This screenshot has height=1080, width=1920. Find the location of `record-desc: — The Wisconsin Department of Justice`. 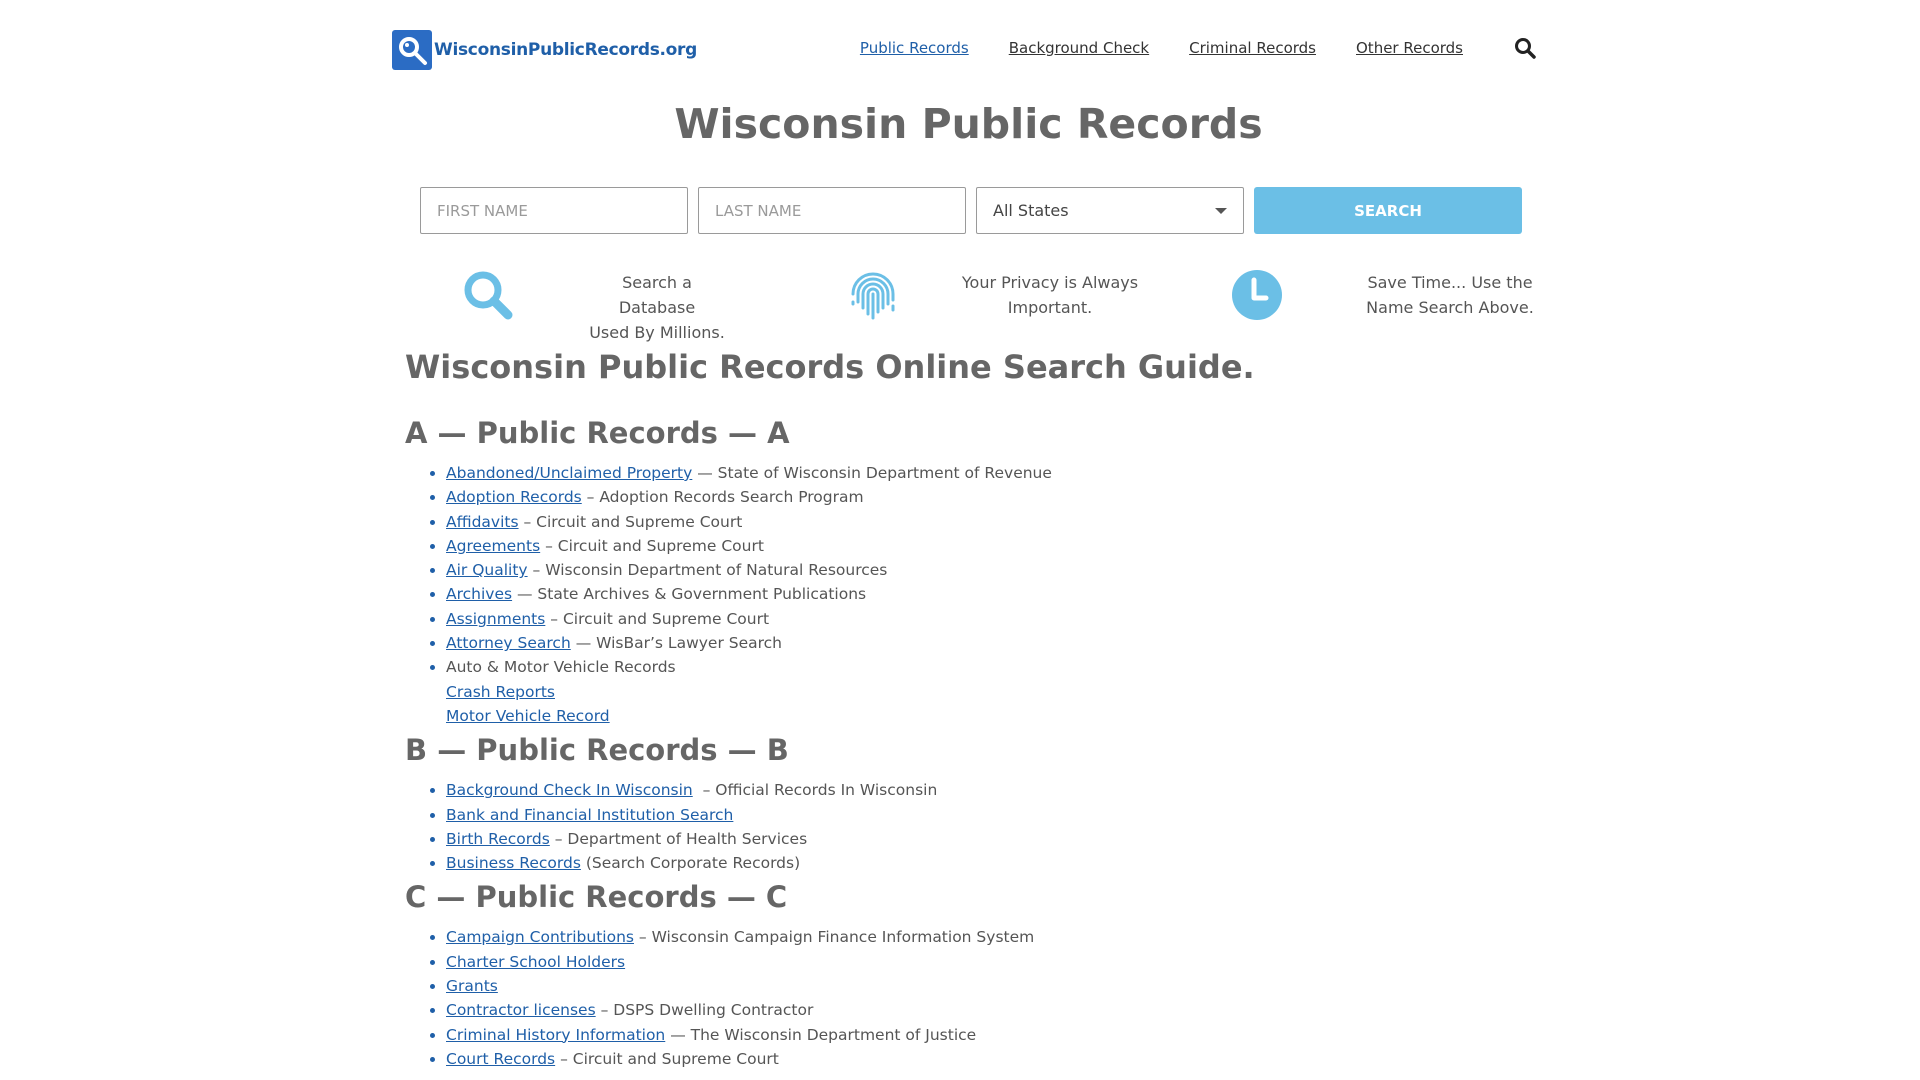

record-desc: — The Wisconsin Department of Justice is located at coordinates (821, 1034).